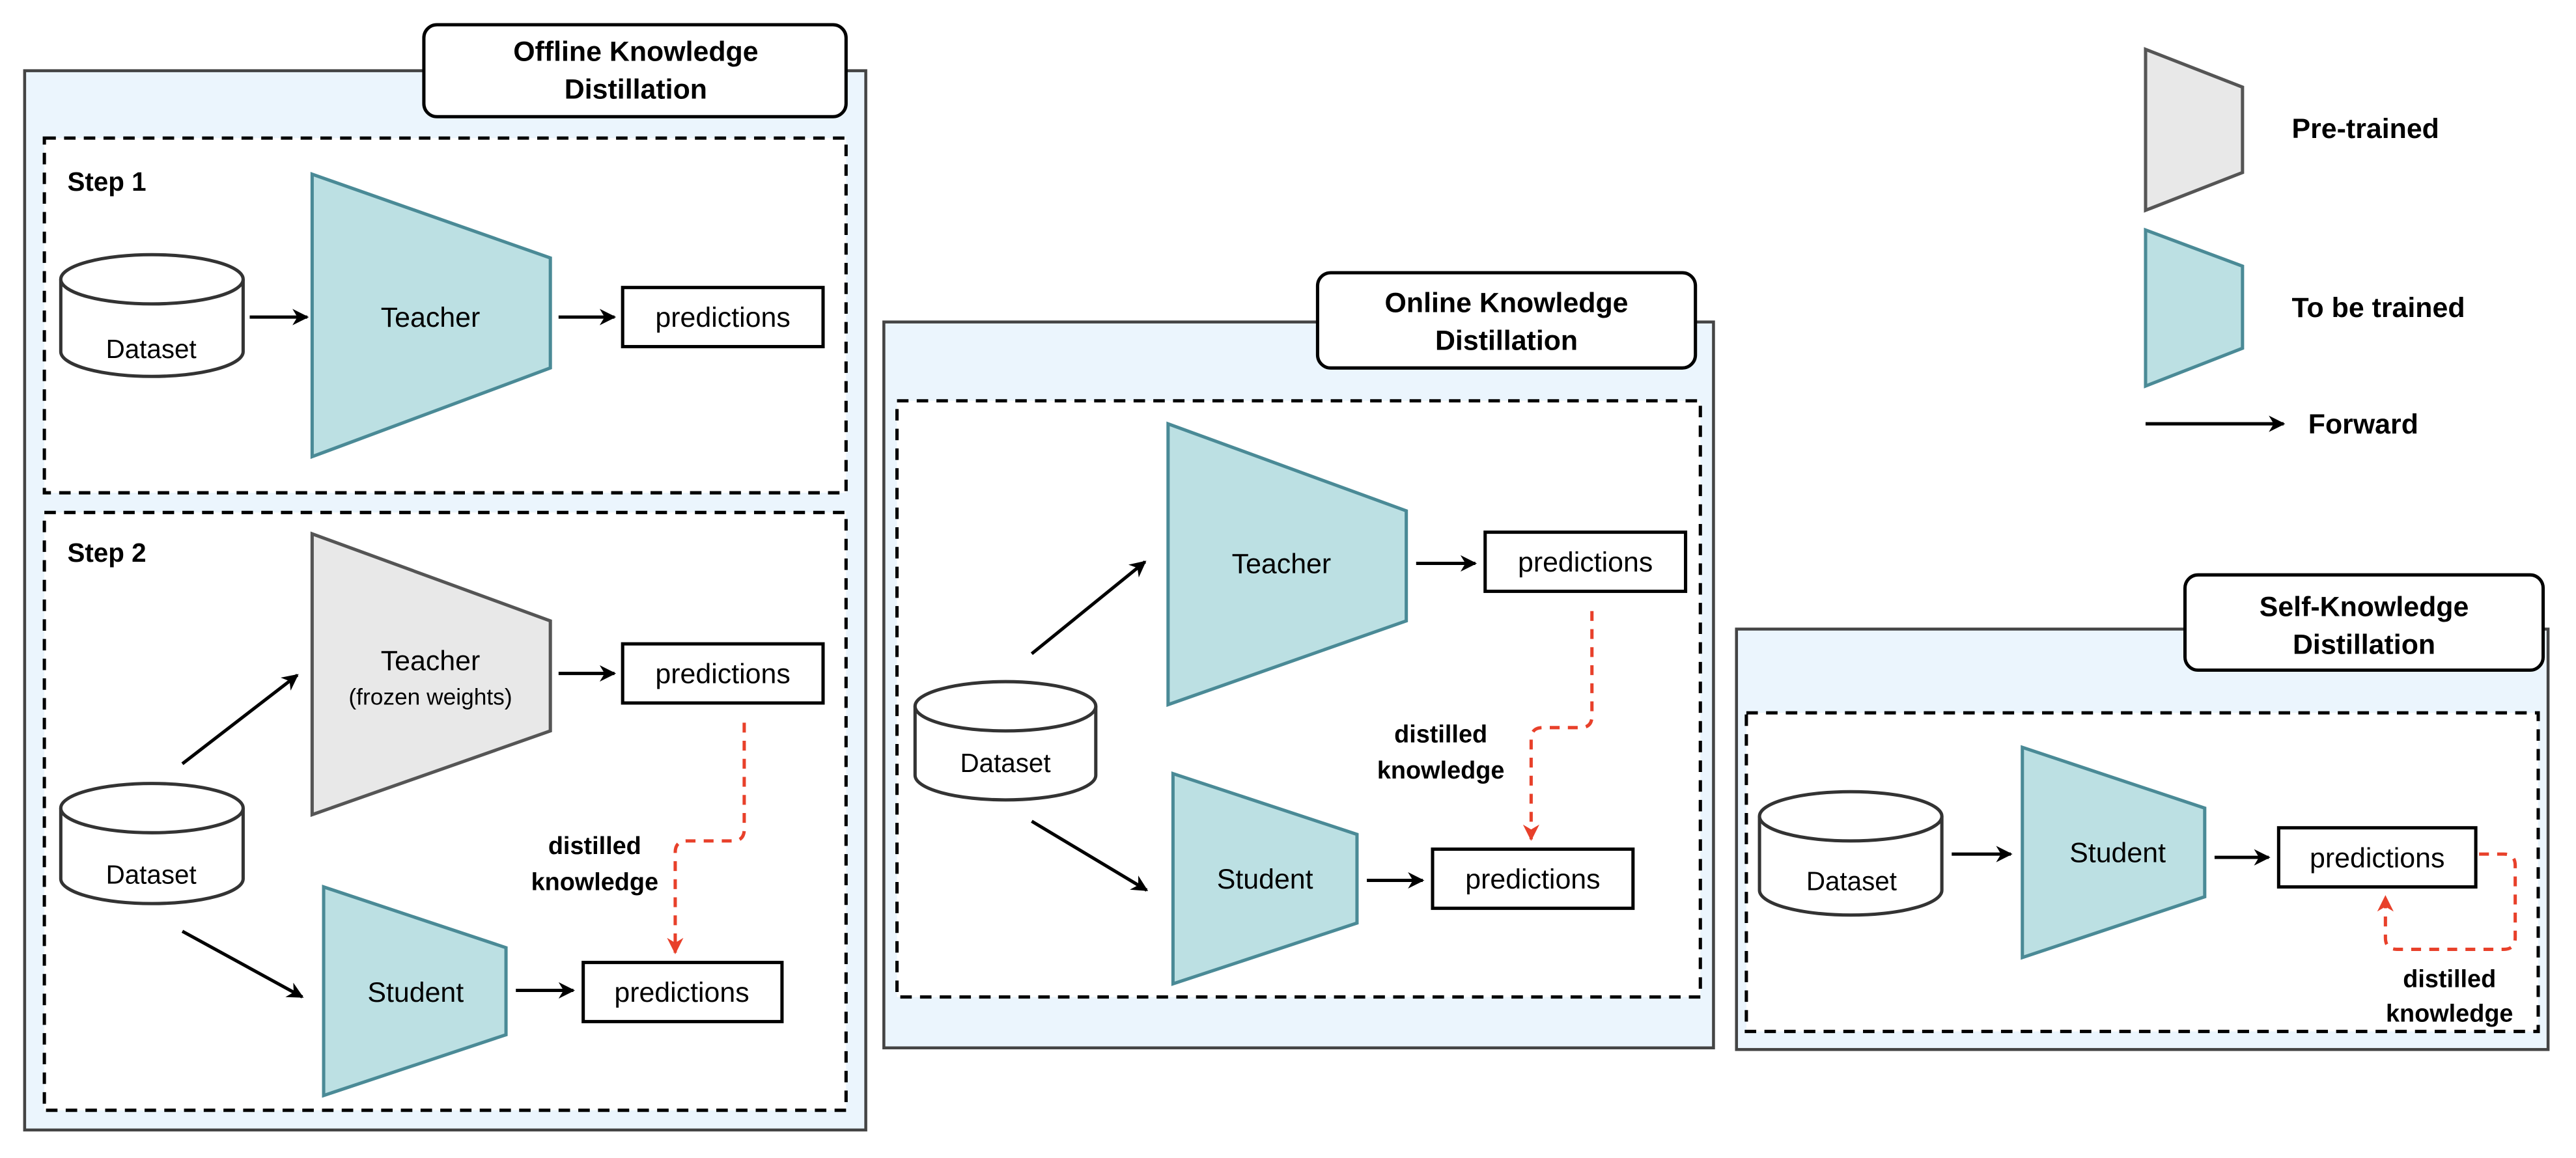  Describe the element at coordinates (2194, 308) in the screenshot. I see `to-be-trained-legend-icon` at that location.